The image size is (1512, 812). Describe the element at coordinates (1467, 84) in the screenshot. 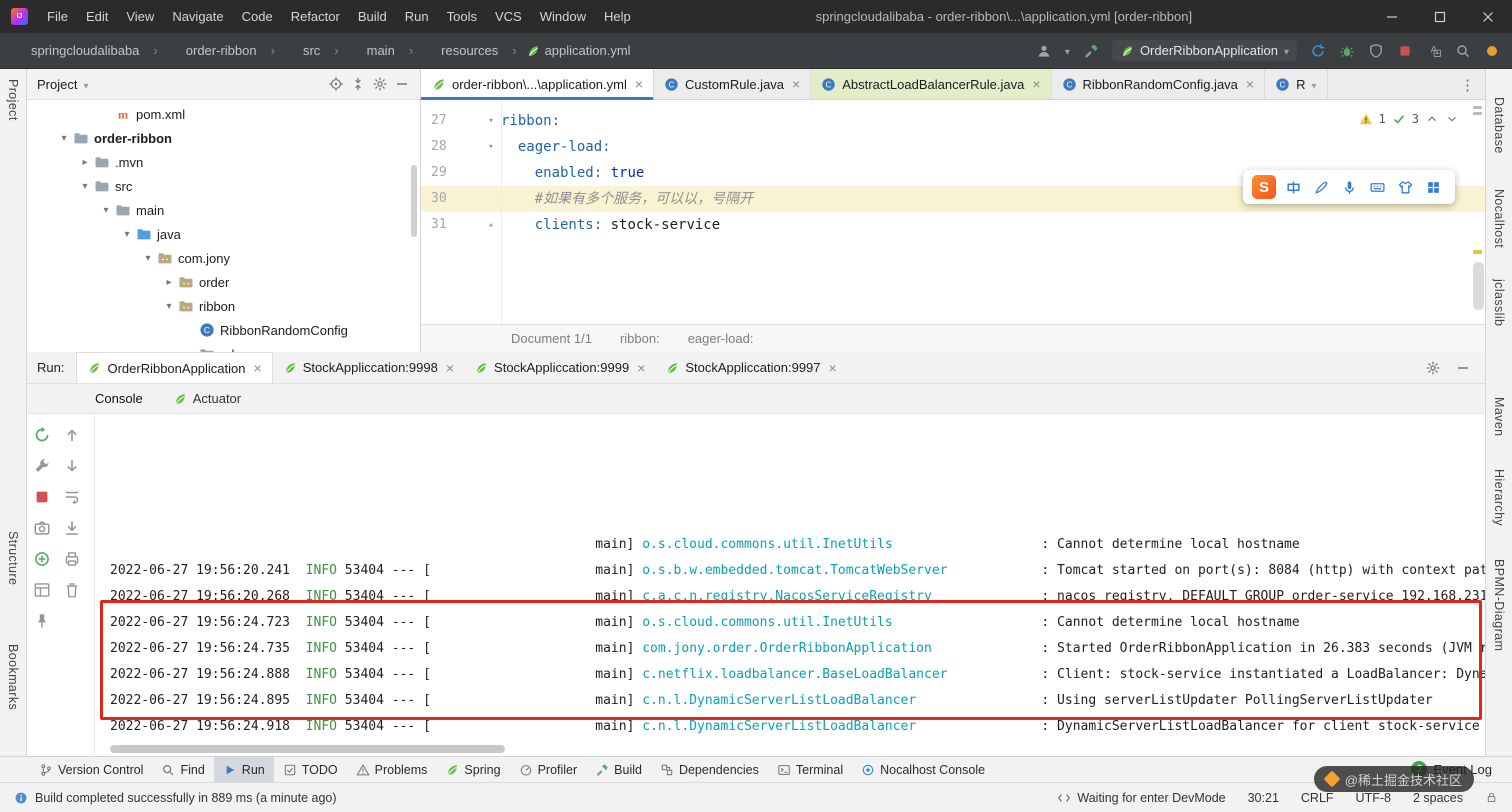

I see `tab-options-icon: ⋮` at that location.